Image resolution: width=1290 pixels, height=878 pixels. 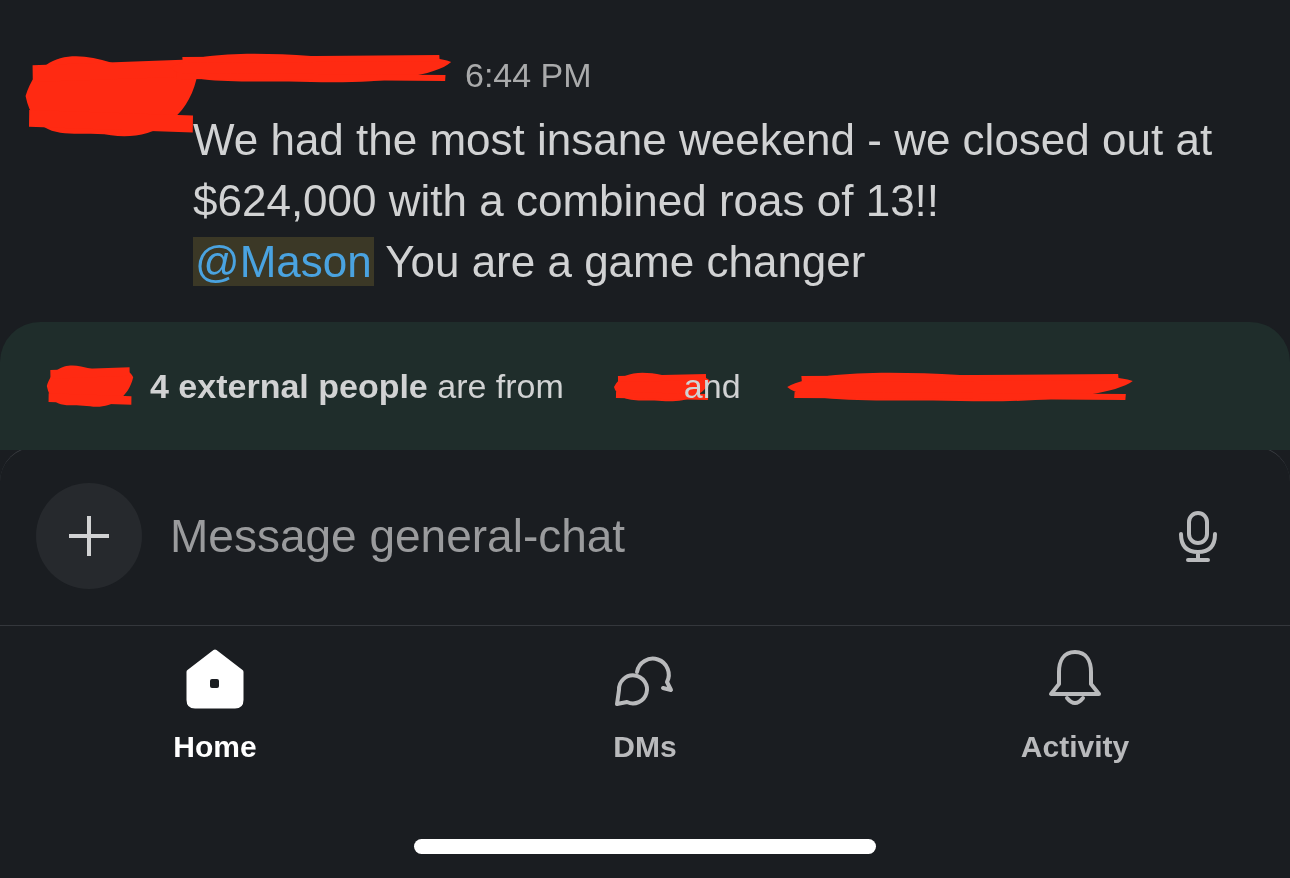 I want to click on microphone-icon, so click(x=1198, y=536).